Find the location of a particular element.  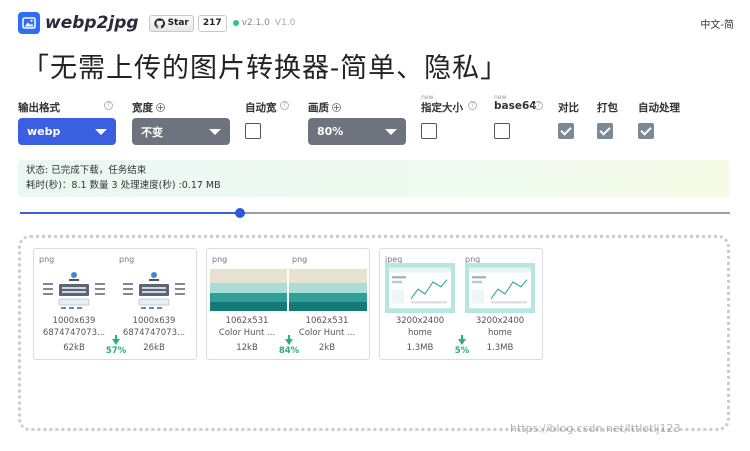

format-select: webp is located at coordinates (67, 131).